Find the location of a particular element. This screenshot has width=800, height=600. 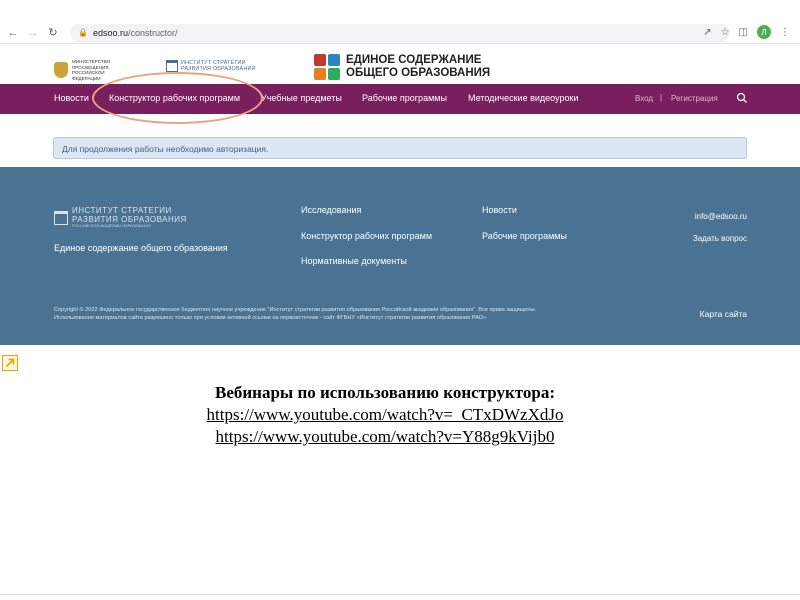

avatar: Л is located at coordinates (764, 32).